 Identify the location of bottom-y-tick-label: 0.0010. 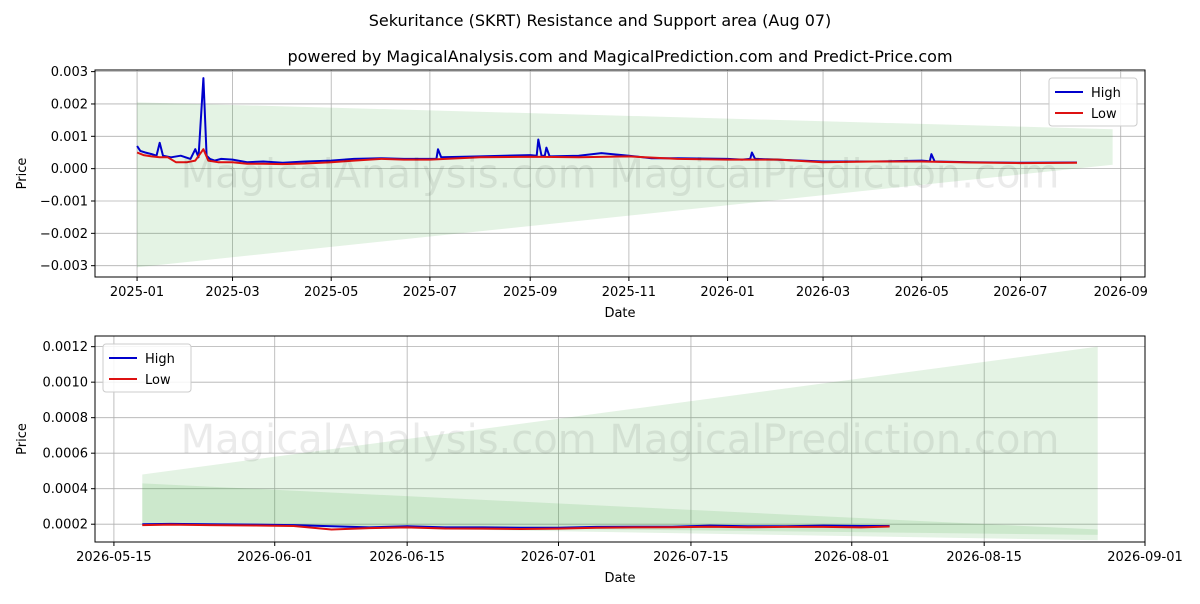
(66, 383).